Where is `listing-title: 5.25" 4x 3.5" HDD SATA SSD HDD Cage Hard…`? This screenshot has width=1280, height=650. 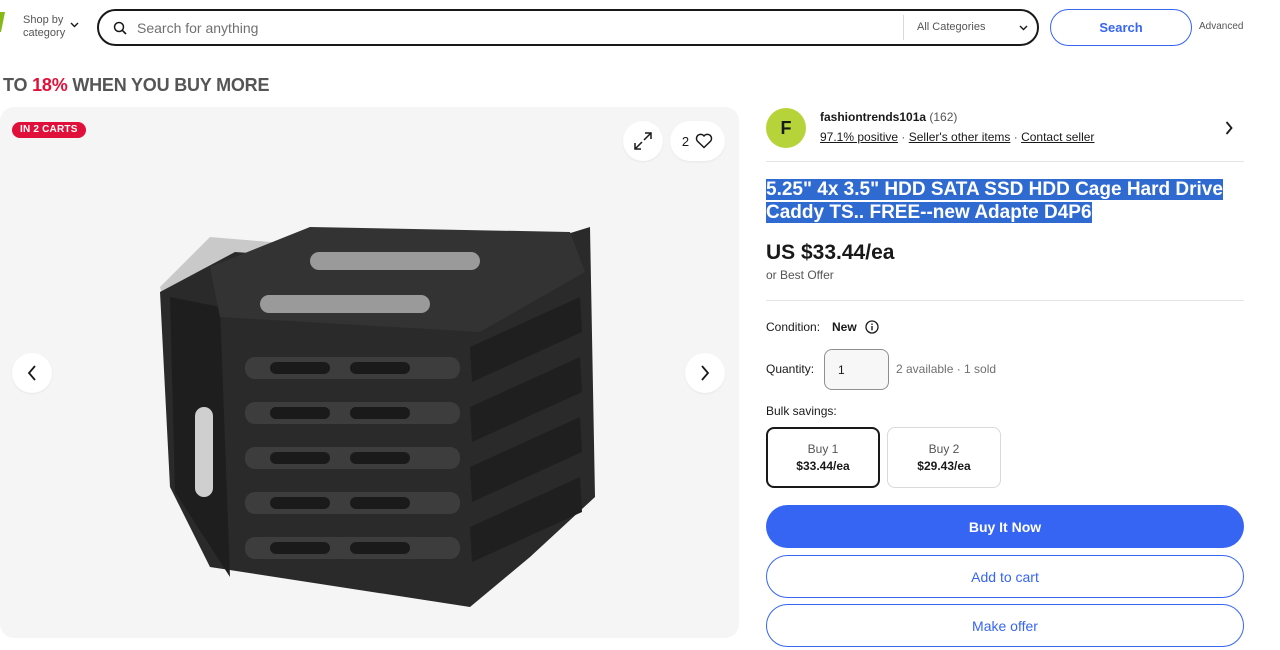 listing-title: 5.25" 4x 3.5" HDD SATA SSD HDD Cage Hard… is located at coordinates (1001, 201).